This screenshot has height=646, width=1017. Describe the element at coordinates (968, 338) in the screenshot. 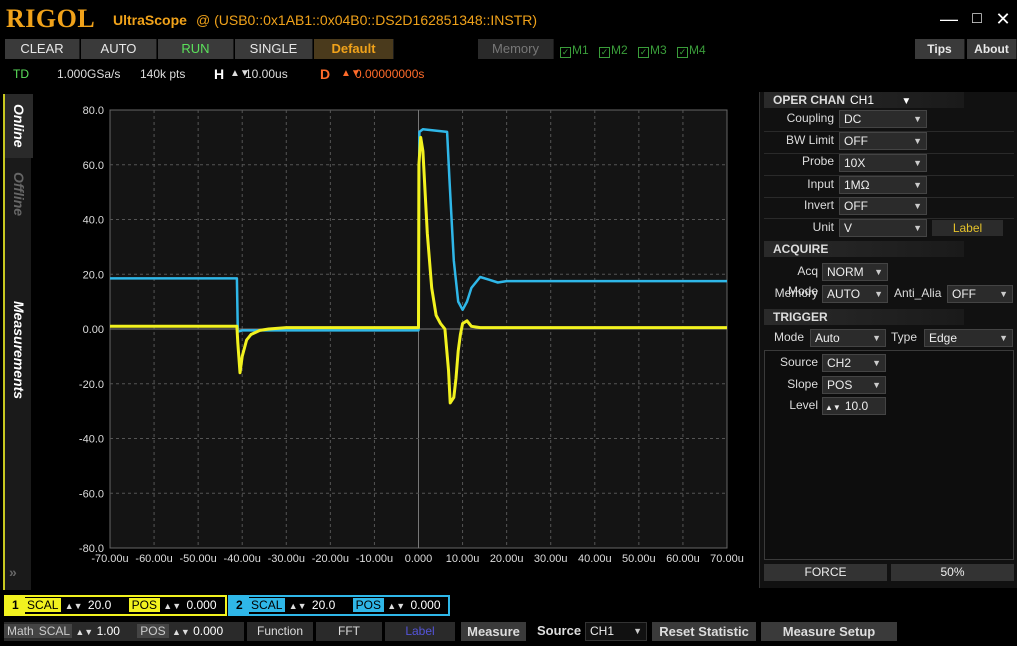

I see `trigger-type-select: Edge ▼` at that location.